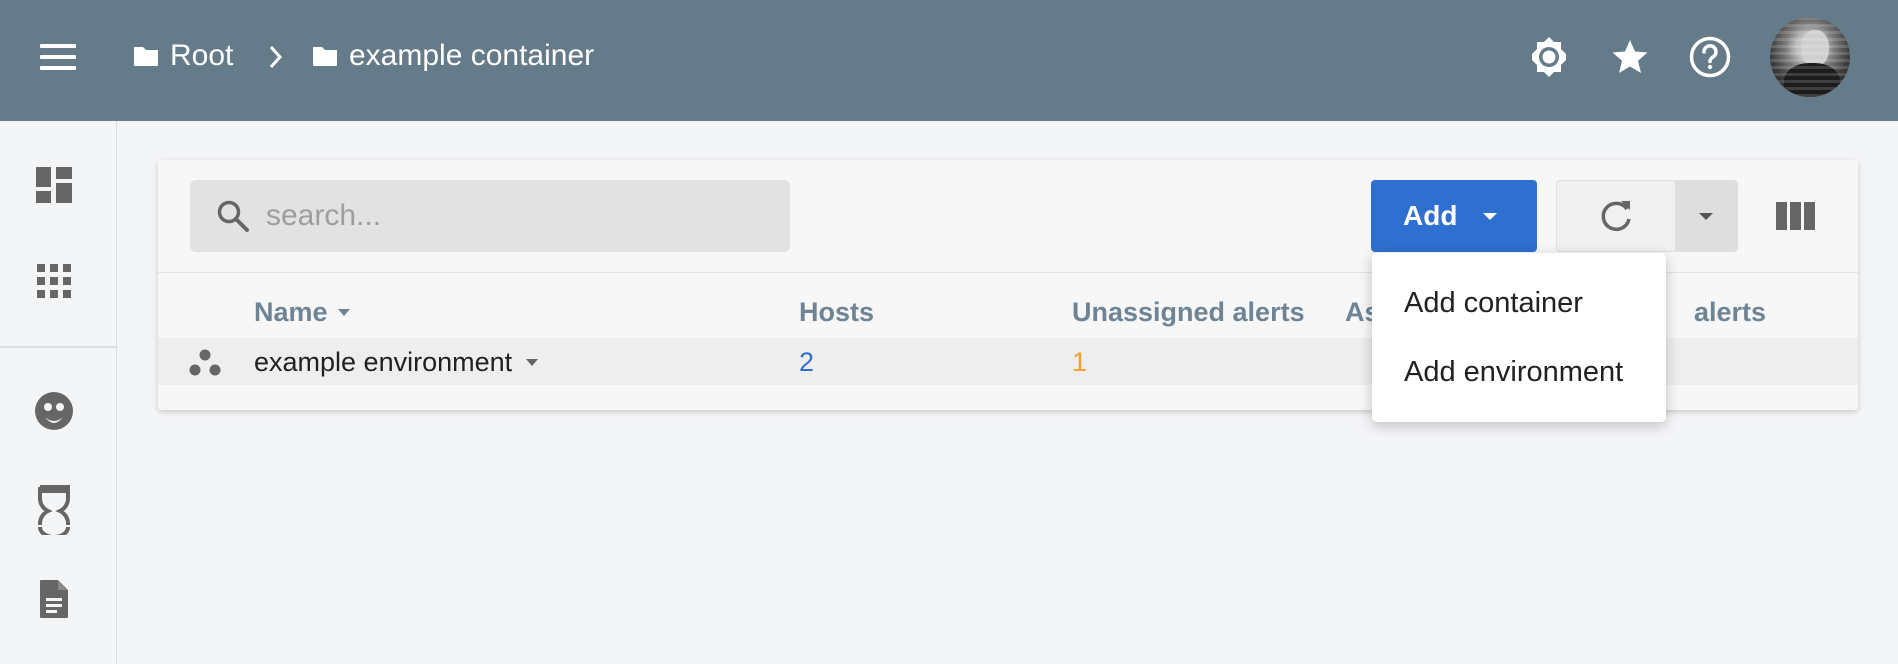 This screenshot has height=664, width=1898. I want to click on row-unassigned-alerts-cell: 1, so click(1079, 362).